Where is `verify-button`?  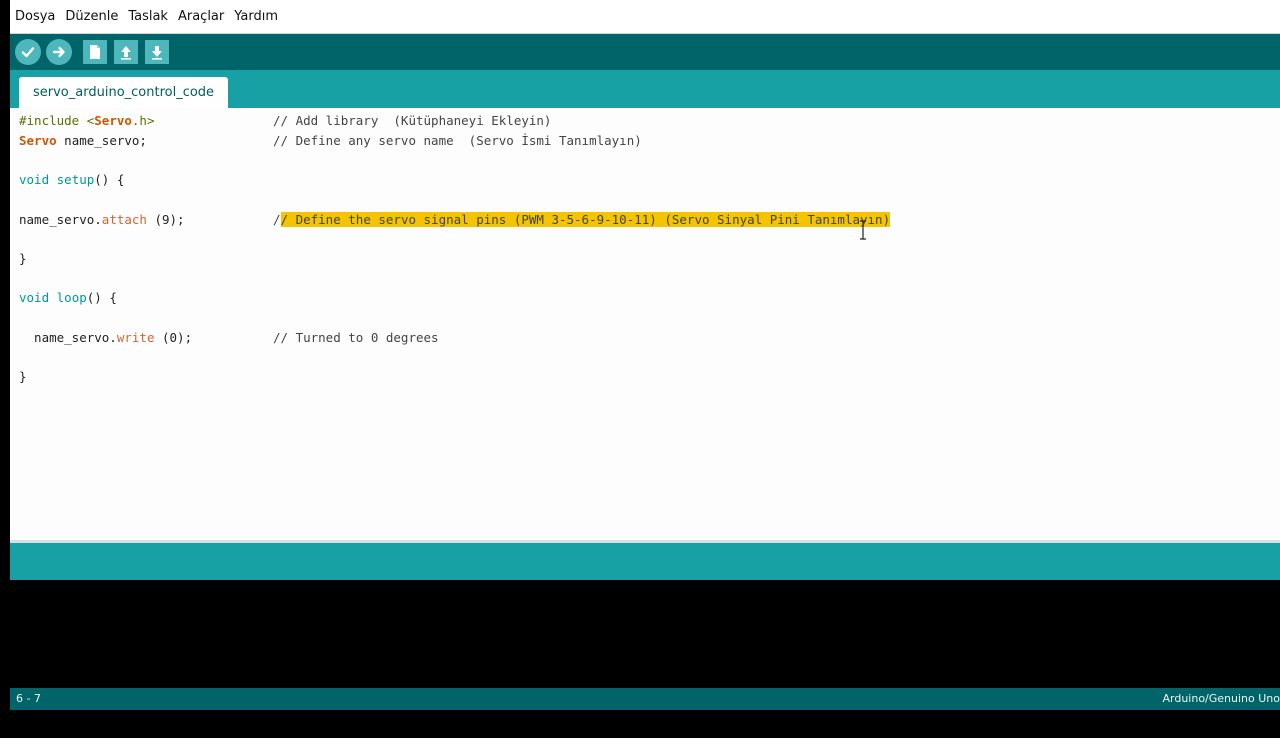
verify-button is located at coordinates (28, 52).